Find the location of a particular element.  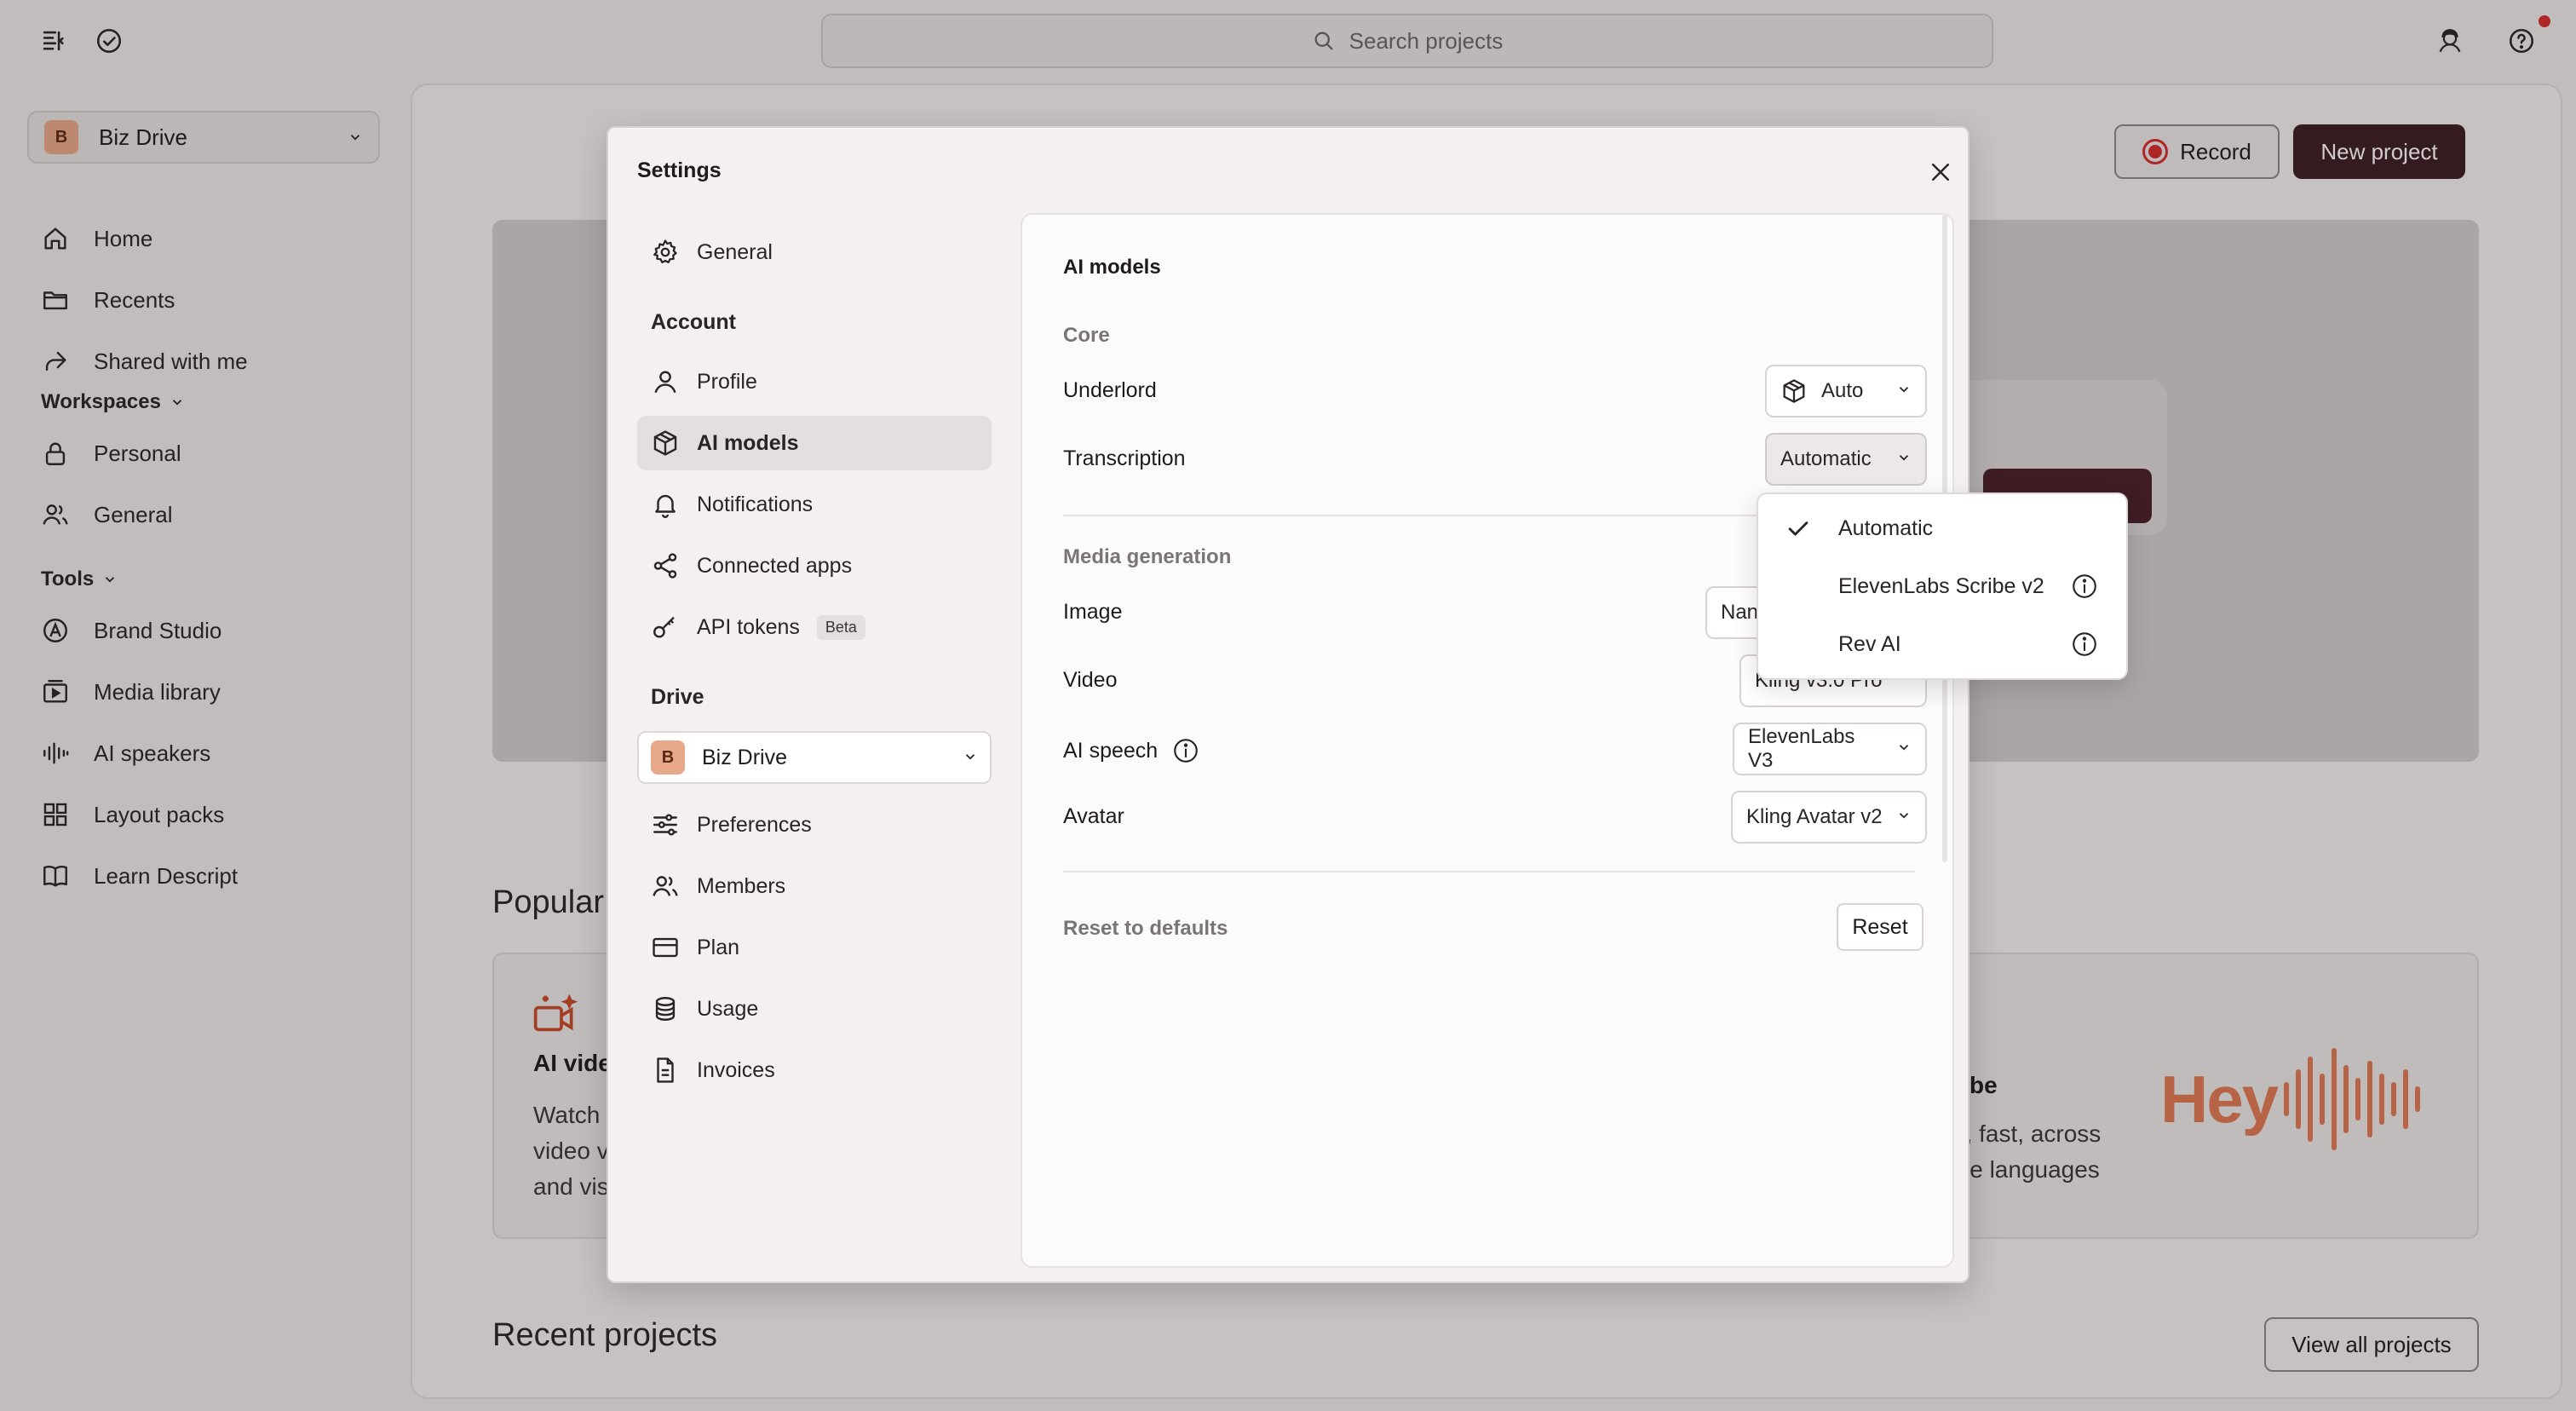

video-label: Video is located at coordinates (1090, 680).